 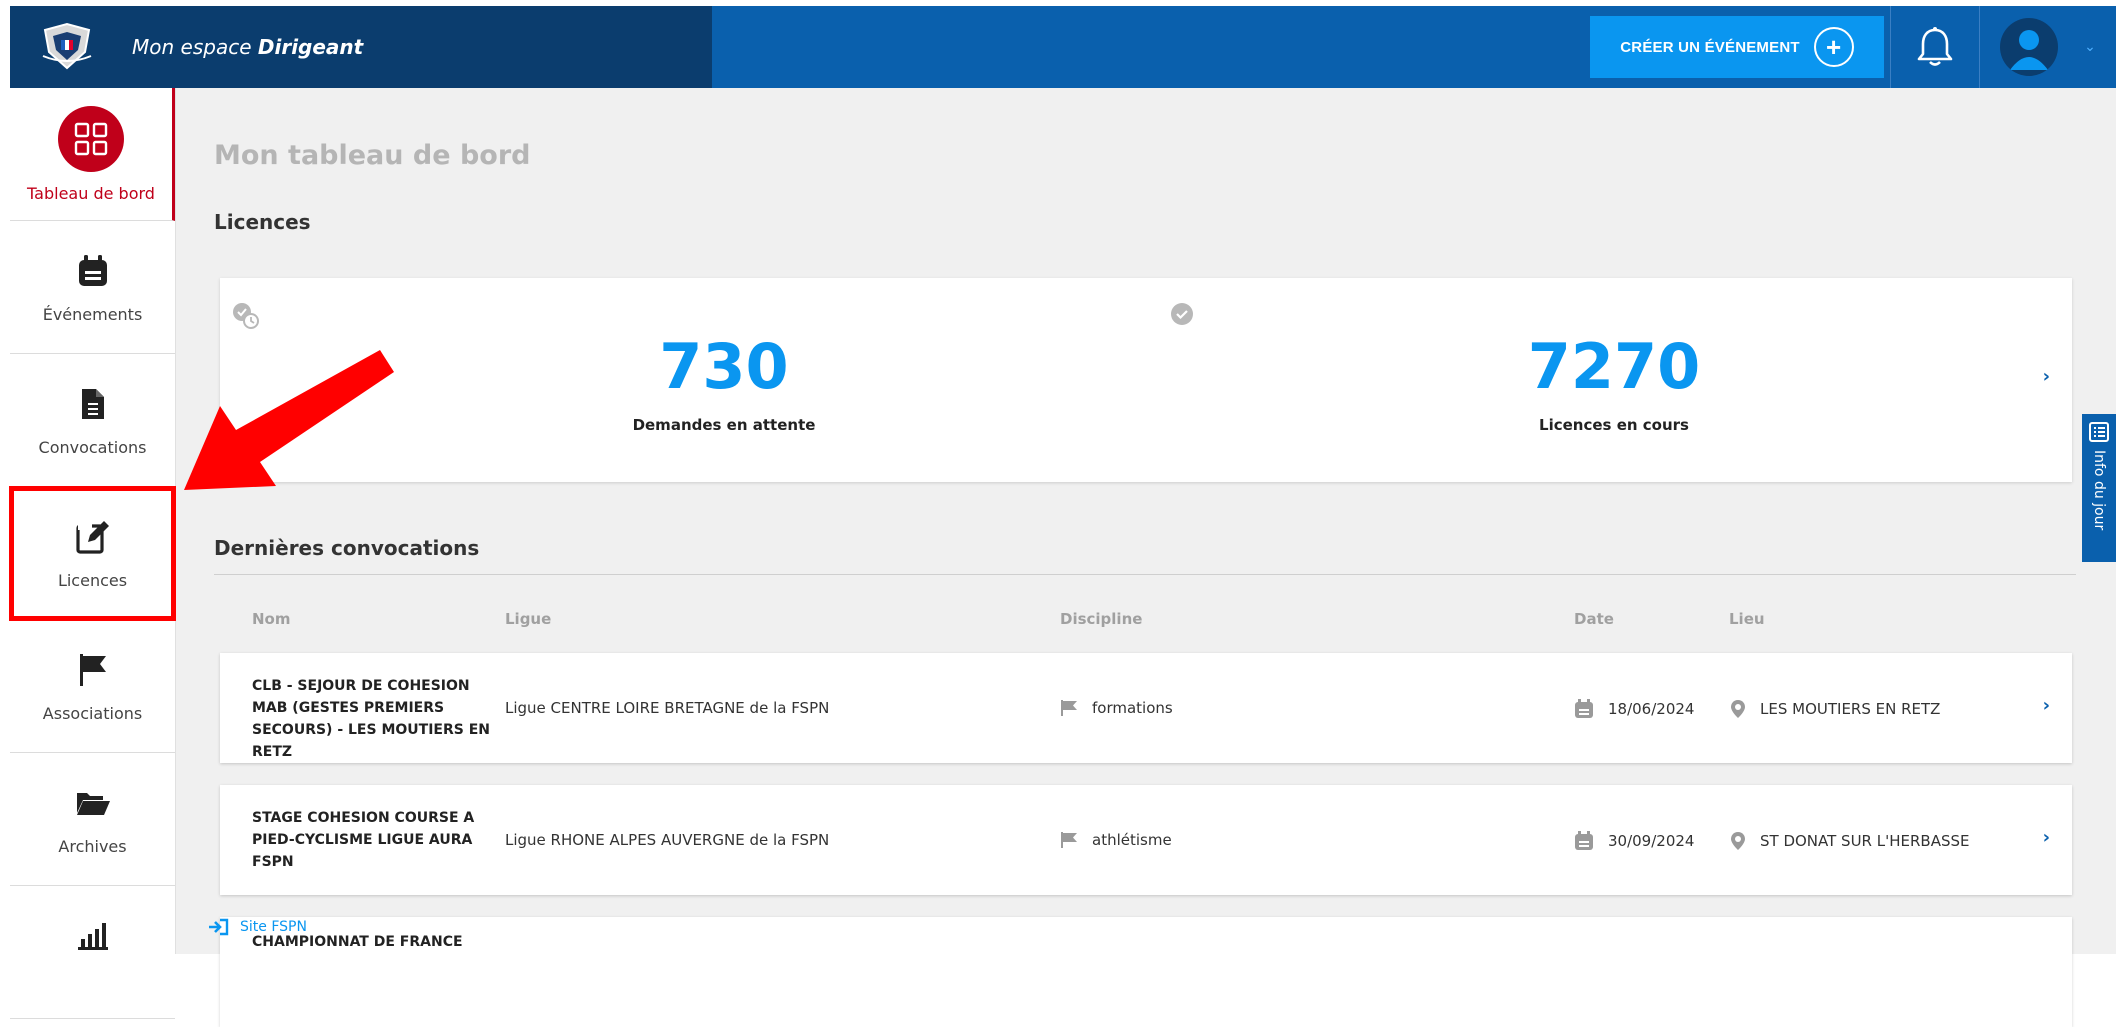 I want to click on row-lieu: LES MOUTIERS EN RETZ, so click(x=1835, y=709).